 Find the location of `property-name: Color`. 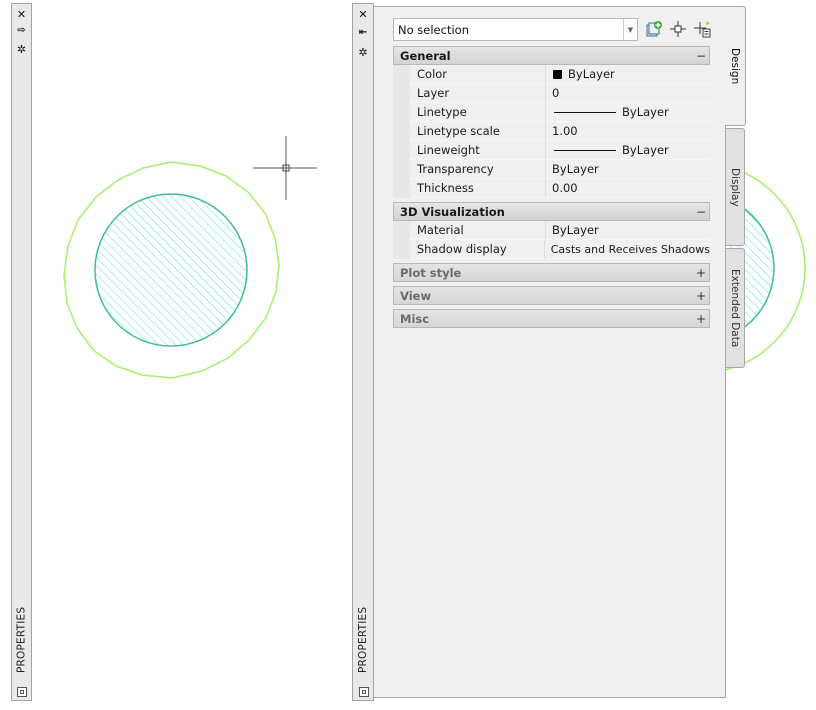

property-name: Color is located at coordinates (477, 74).